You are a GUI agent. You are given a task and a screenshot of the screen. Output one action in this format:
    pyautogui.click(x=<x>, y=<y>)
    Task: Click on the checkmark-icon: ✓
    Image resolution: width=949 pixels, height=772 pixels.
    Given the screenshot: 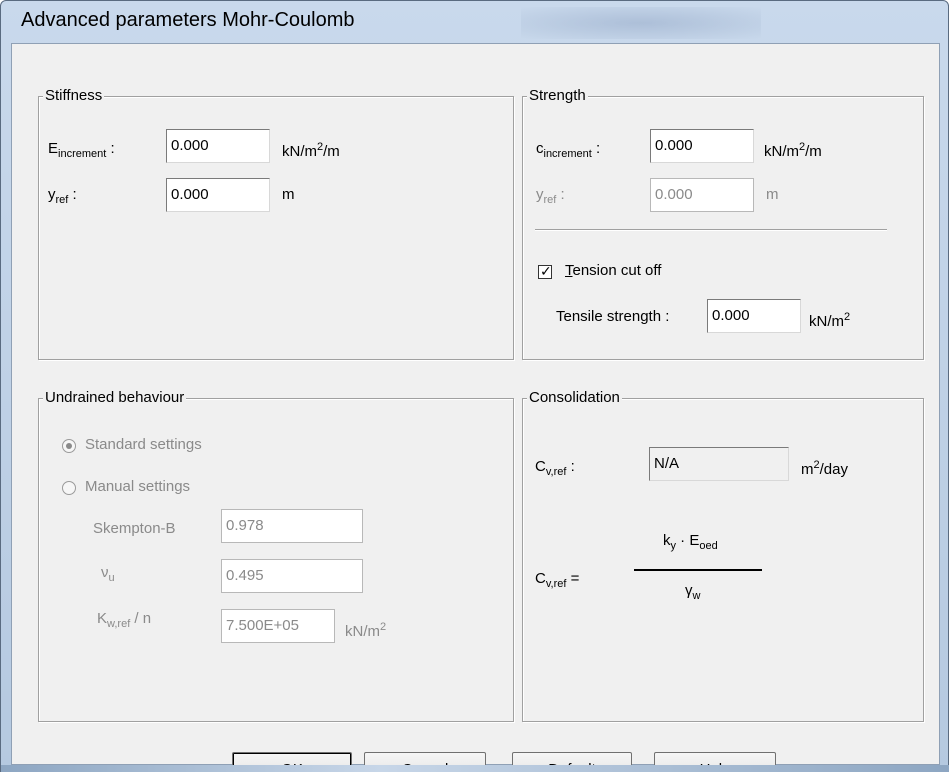 What is the action you would take?
    pyautogui.click(x=546, y=271)
    